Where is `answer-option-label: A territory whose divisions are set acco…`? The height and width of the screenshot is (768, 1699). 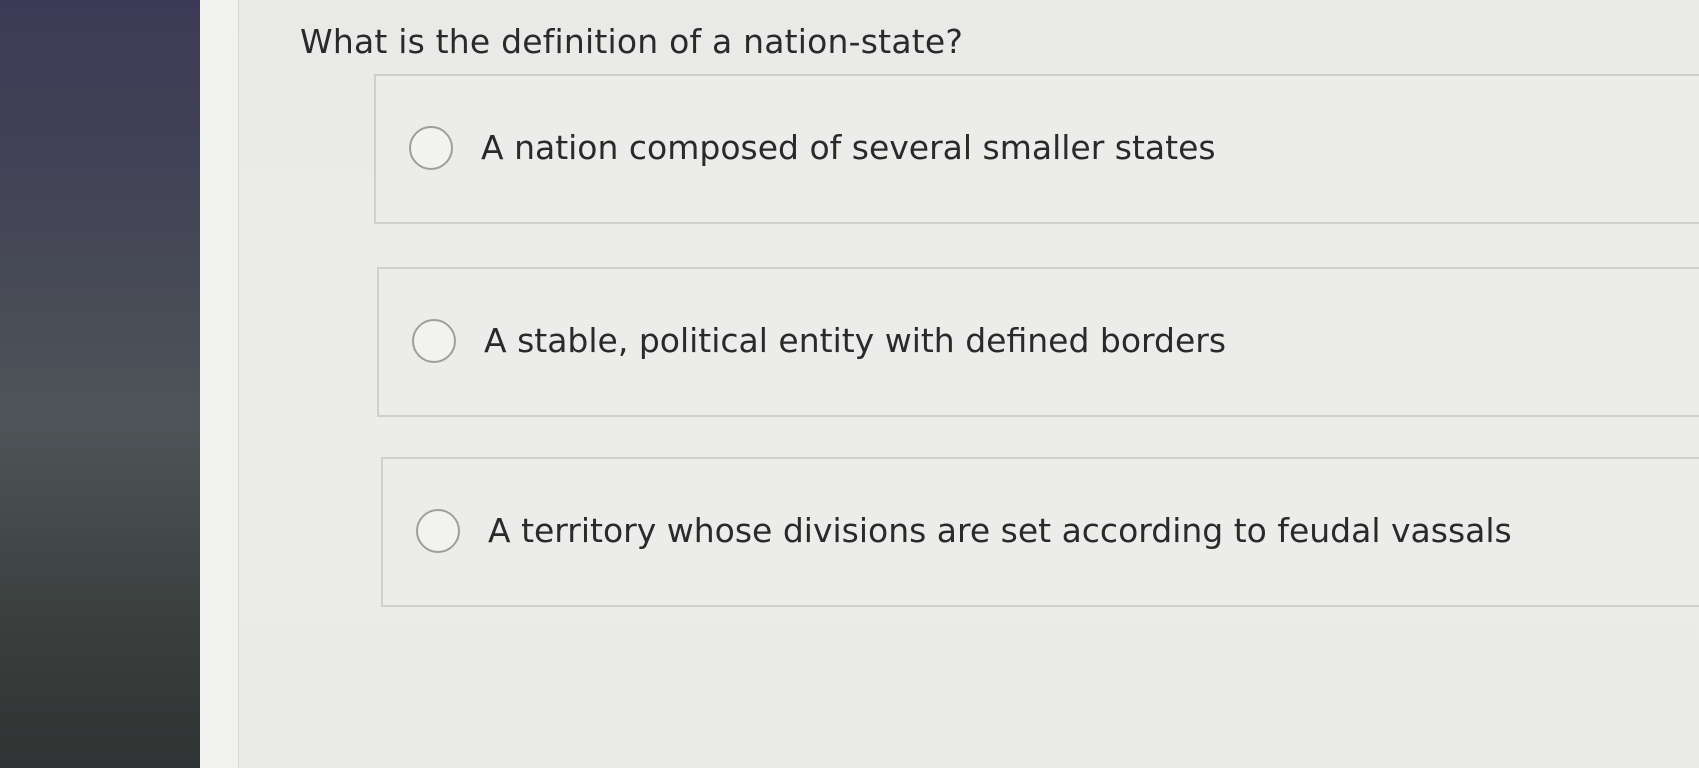
answer-option-label: A territory whose divisions are set acco… is located at coordinates (1000, 530).